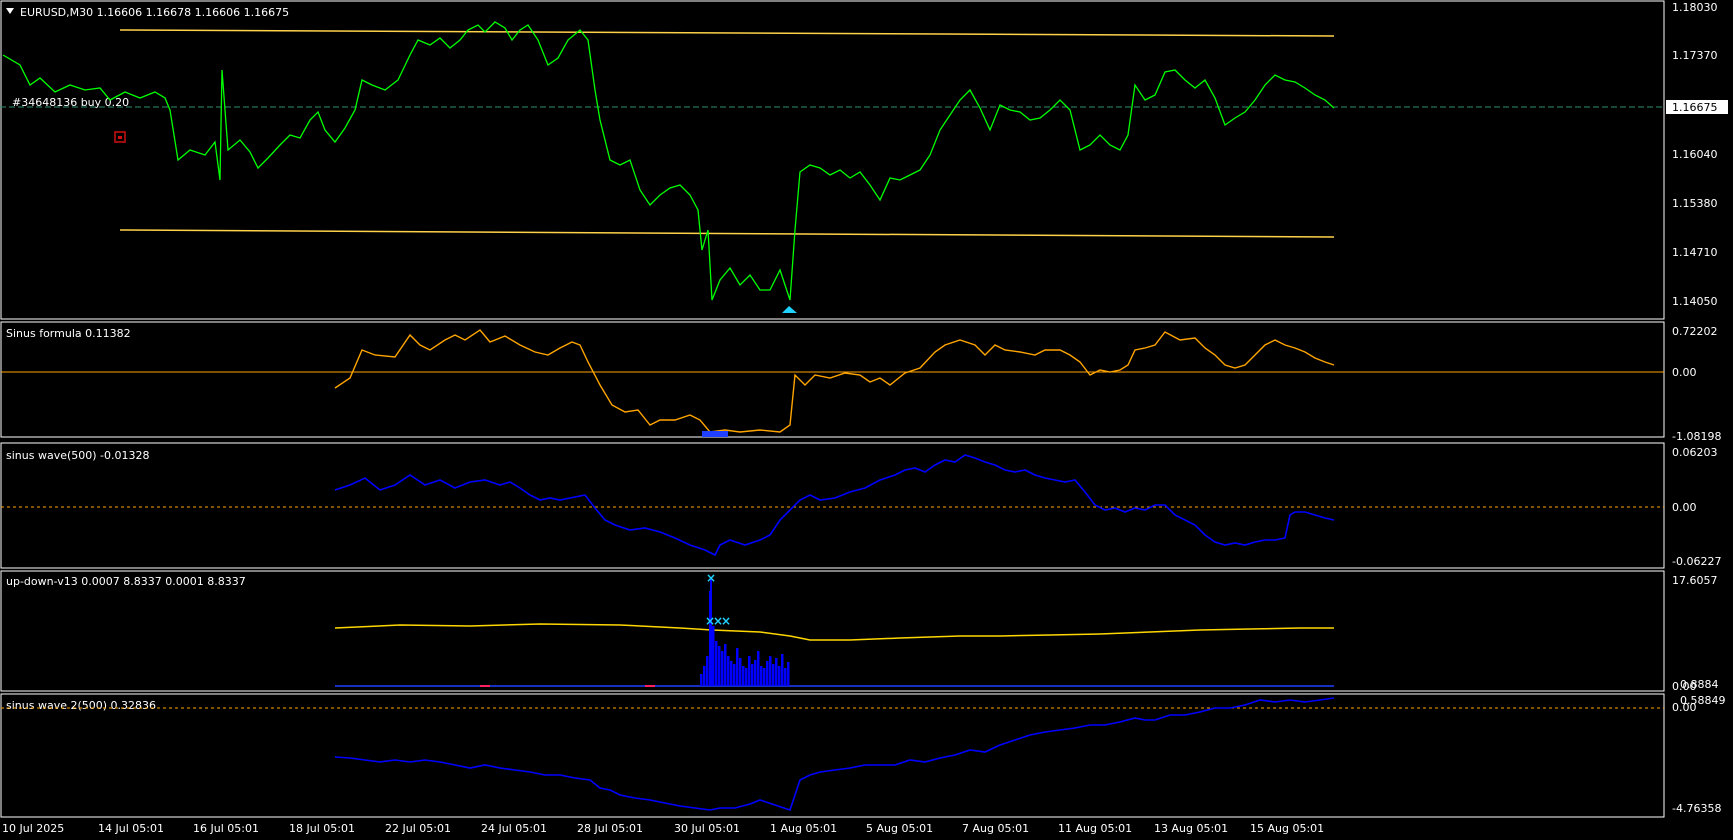 The width and height of the screenshot is (1733, 840). What do you see at coordinates (1695, 107) in the screenshot?
I see `current-price: 1.16675` at bounding box center [1695, 107].